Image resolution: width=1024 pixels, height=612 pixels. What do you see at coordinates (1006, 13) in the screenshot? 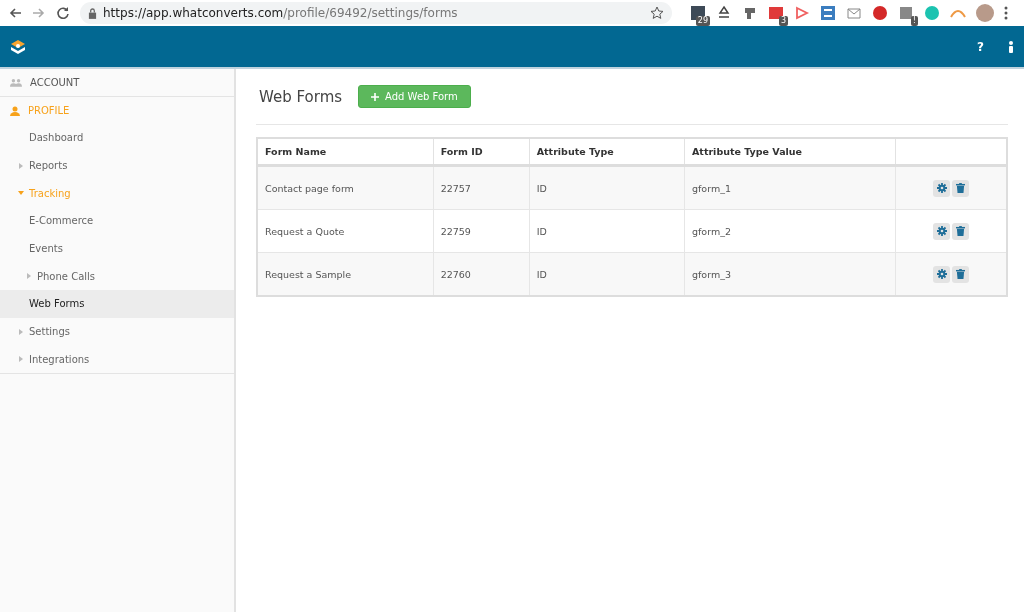
I see `more-icon` at bounding box center [1006, 13].